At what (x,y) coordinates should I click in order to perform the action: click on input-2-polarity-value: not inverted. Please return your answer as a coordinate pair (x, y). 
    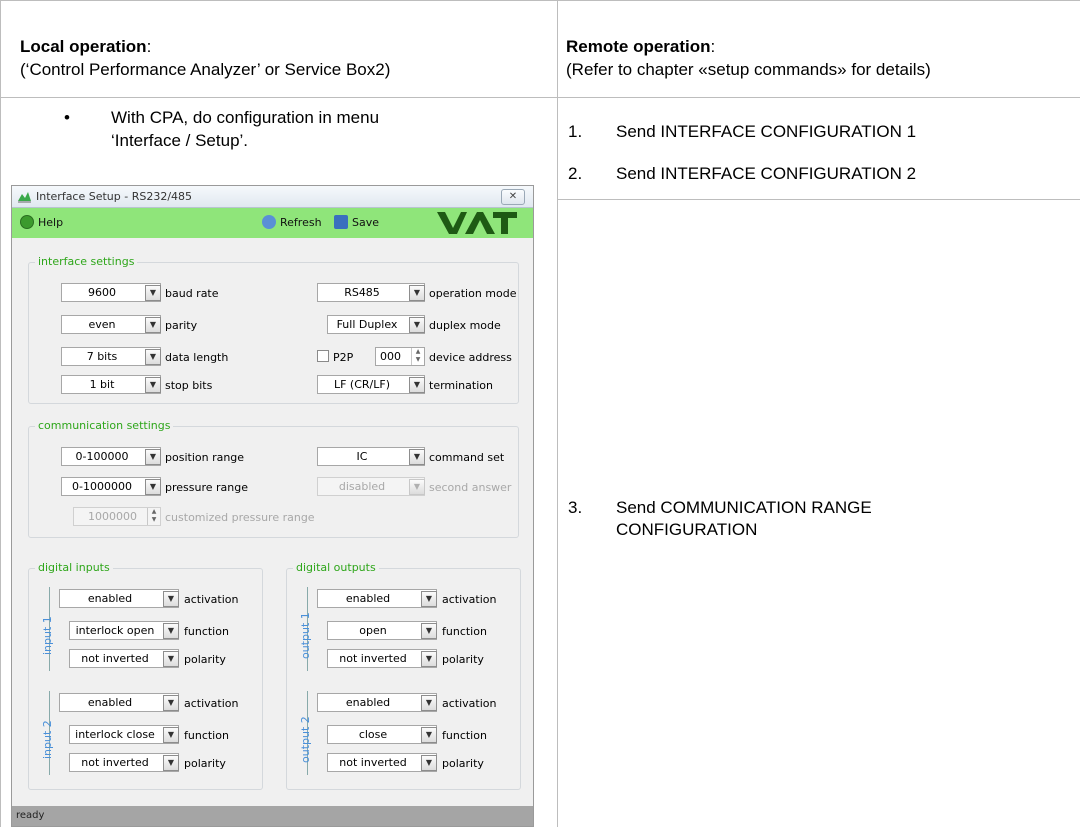
    Looking at the image, I should click on (115, 762).